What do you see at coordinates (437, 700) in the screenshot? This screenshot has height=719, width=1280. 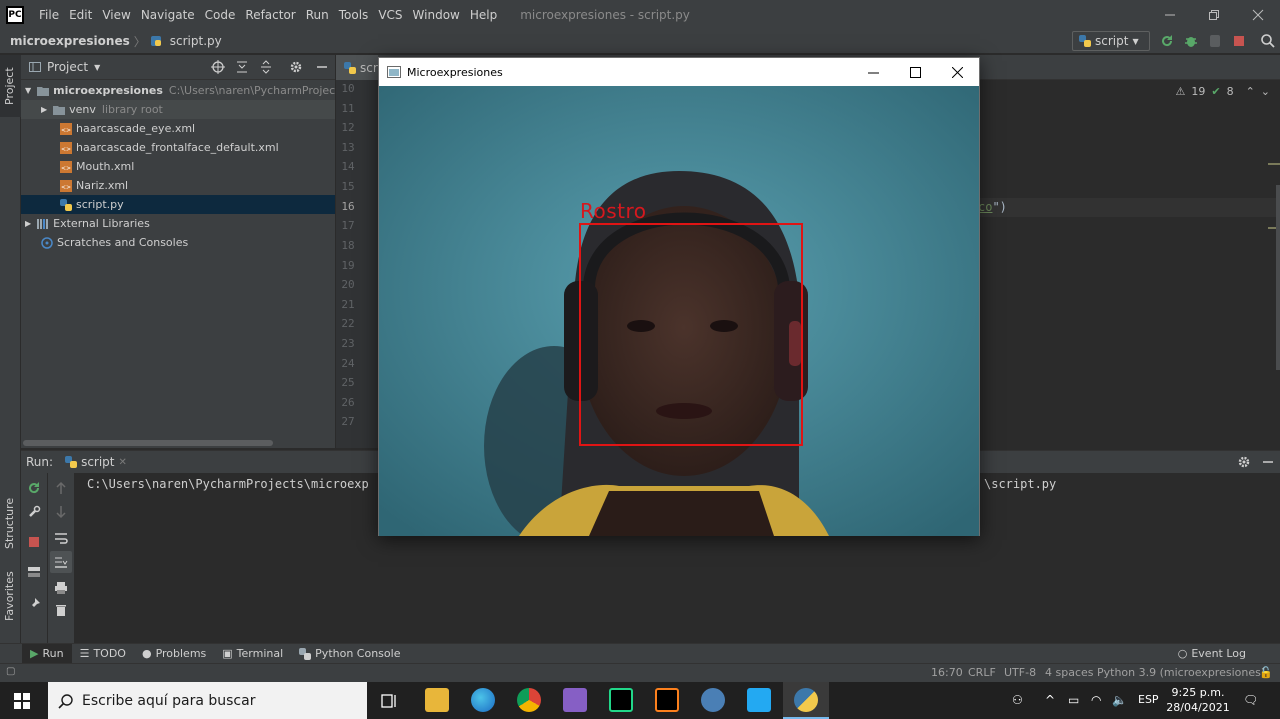 I see `file-explorer-icon` at bounding box center [437, 700].